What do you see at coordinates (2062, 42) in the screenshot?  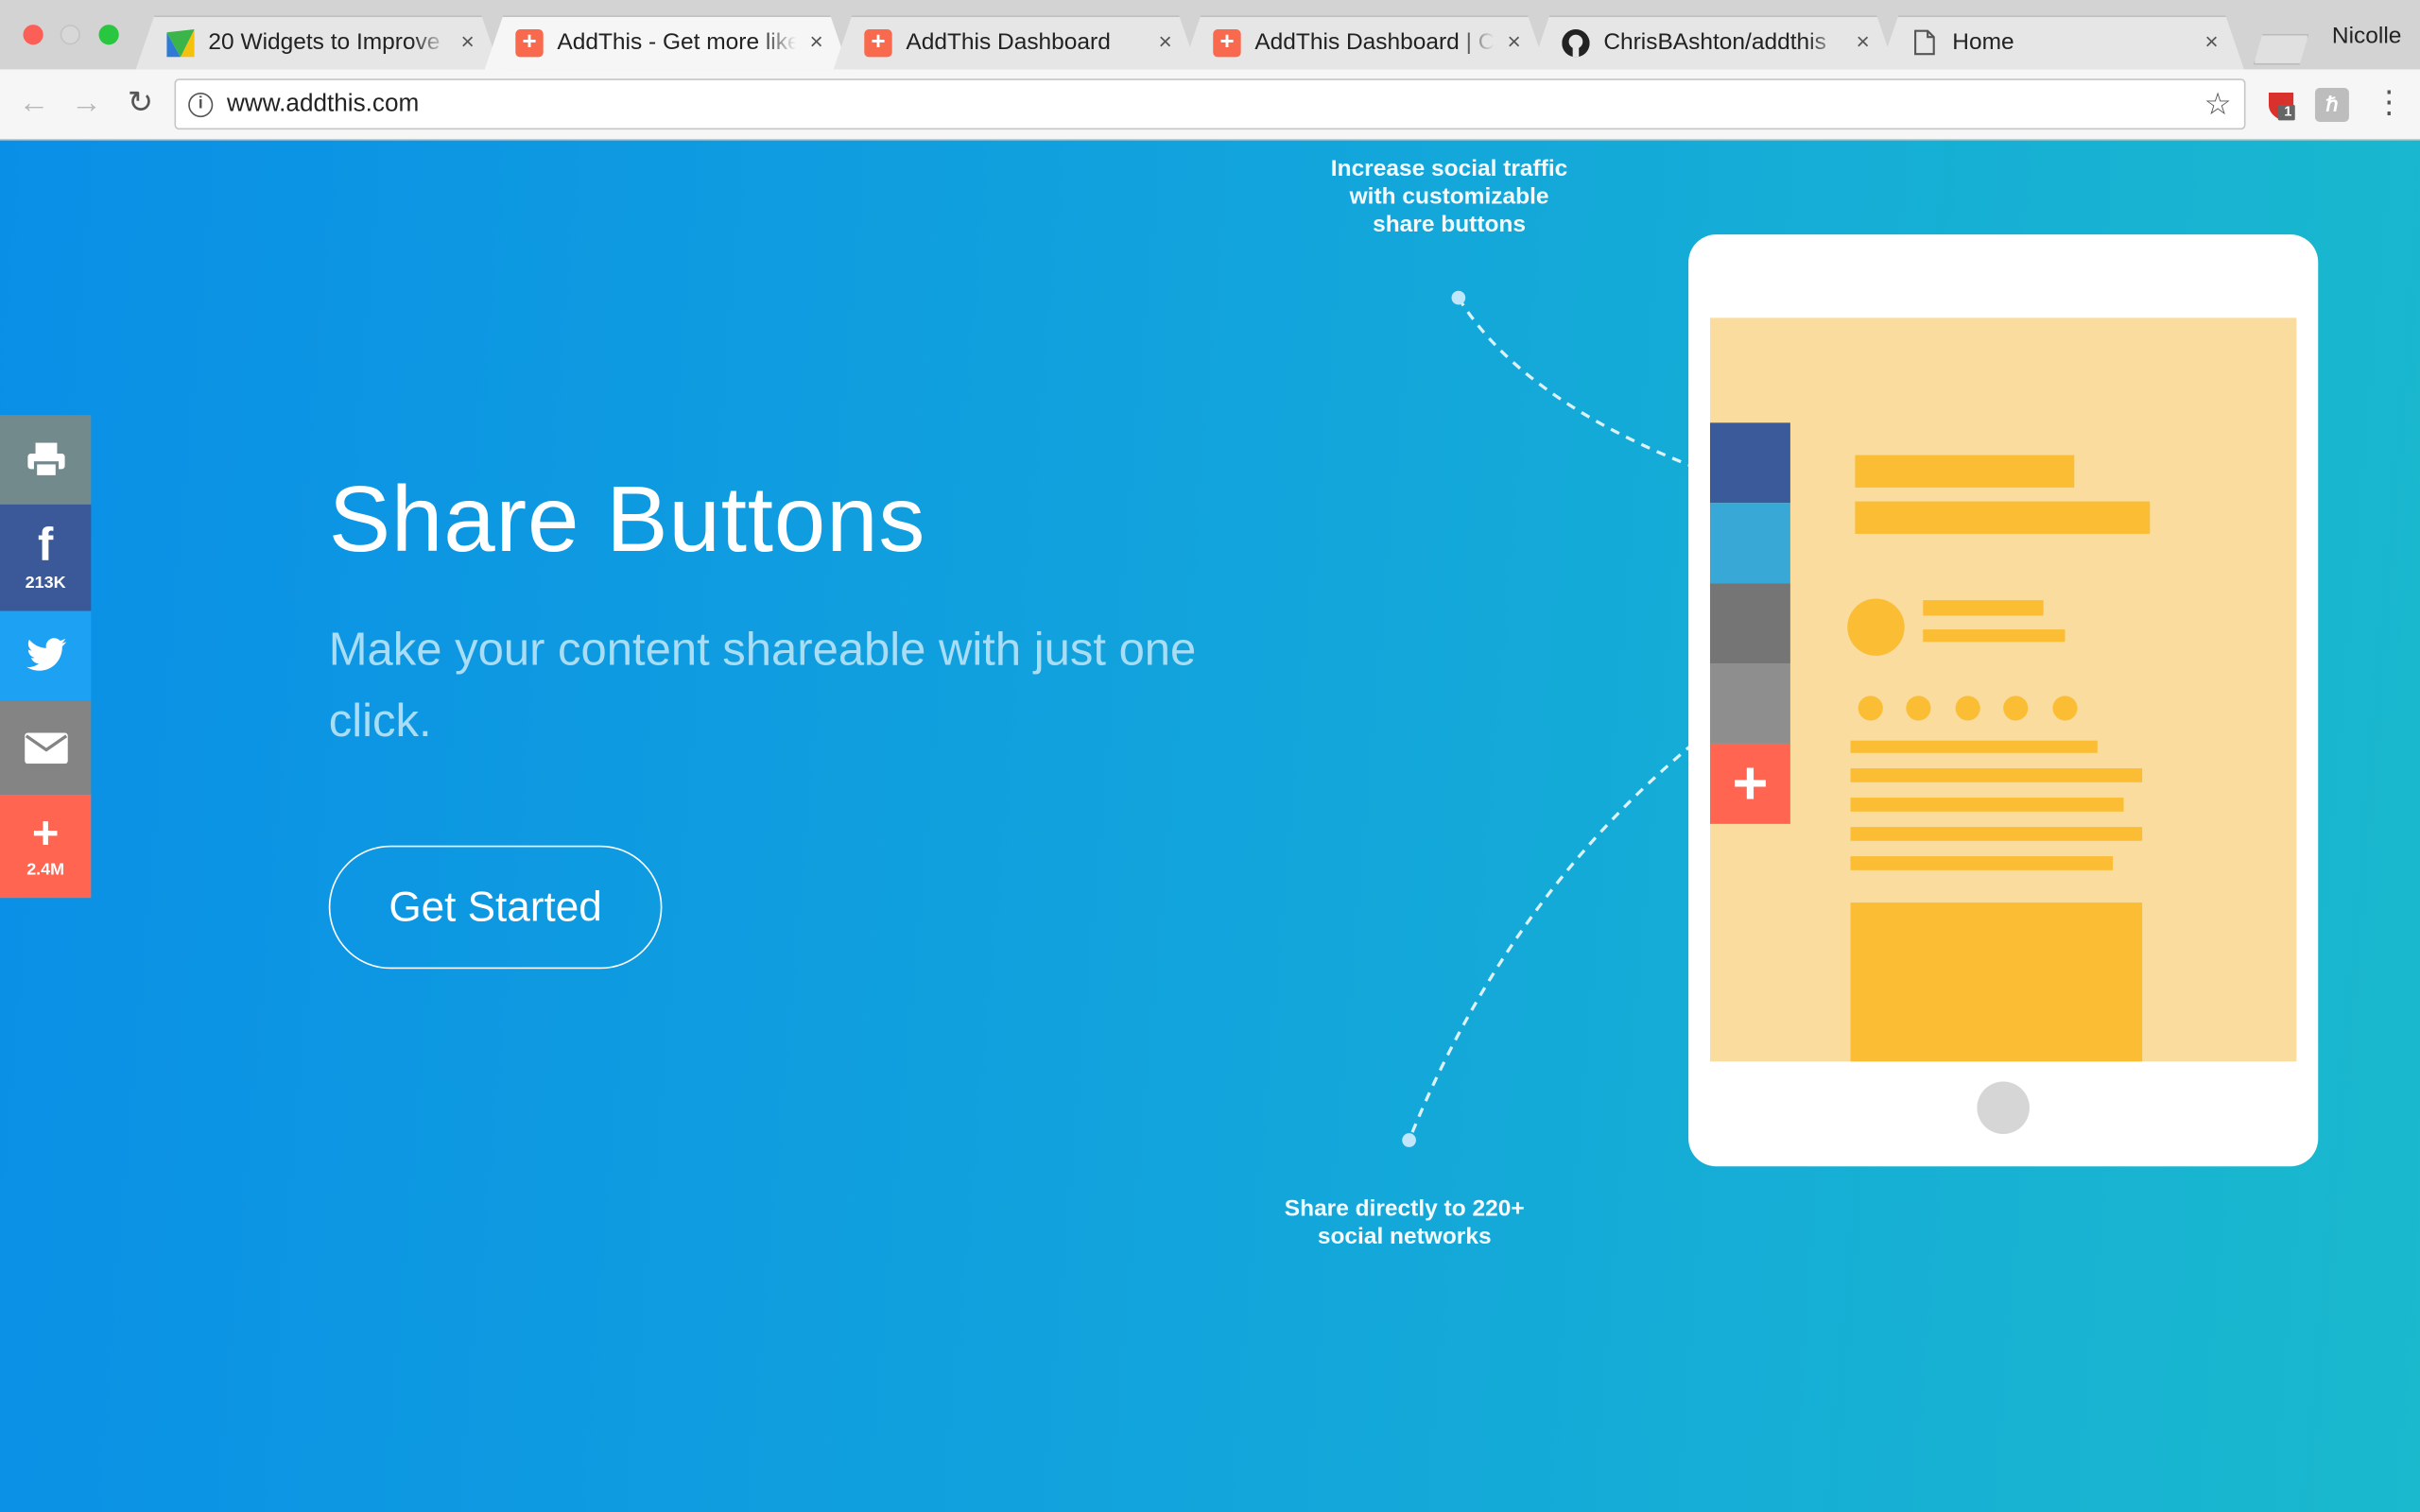 I see `browser-tab: Home ×` at bounding box center [2062, 42].